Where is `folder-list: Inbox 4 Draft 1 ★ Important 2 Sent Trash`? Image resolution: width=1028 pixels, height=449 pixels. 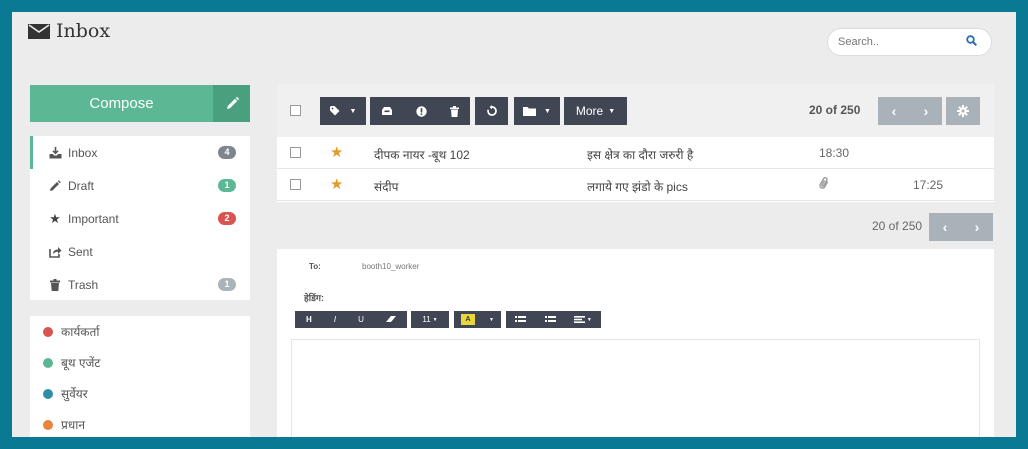
folder-list: Inbox 4 Draft 1 ★ Important 2 Sent Trash is located at coordinates (140, 218).